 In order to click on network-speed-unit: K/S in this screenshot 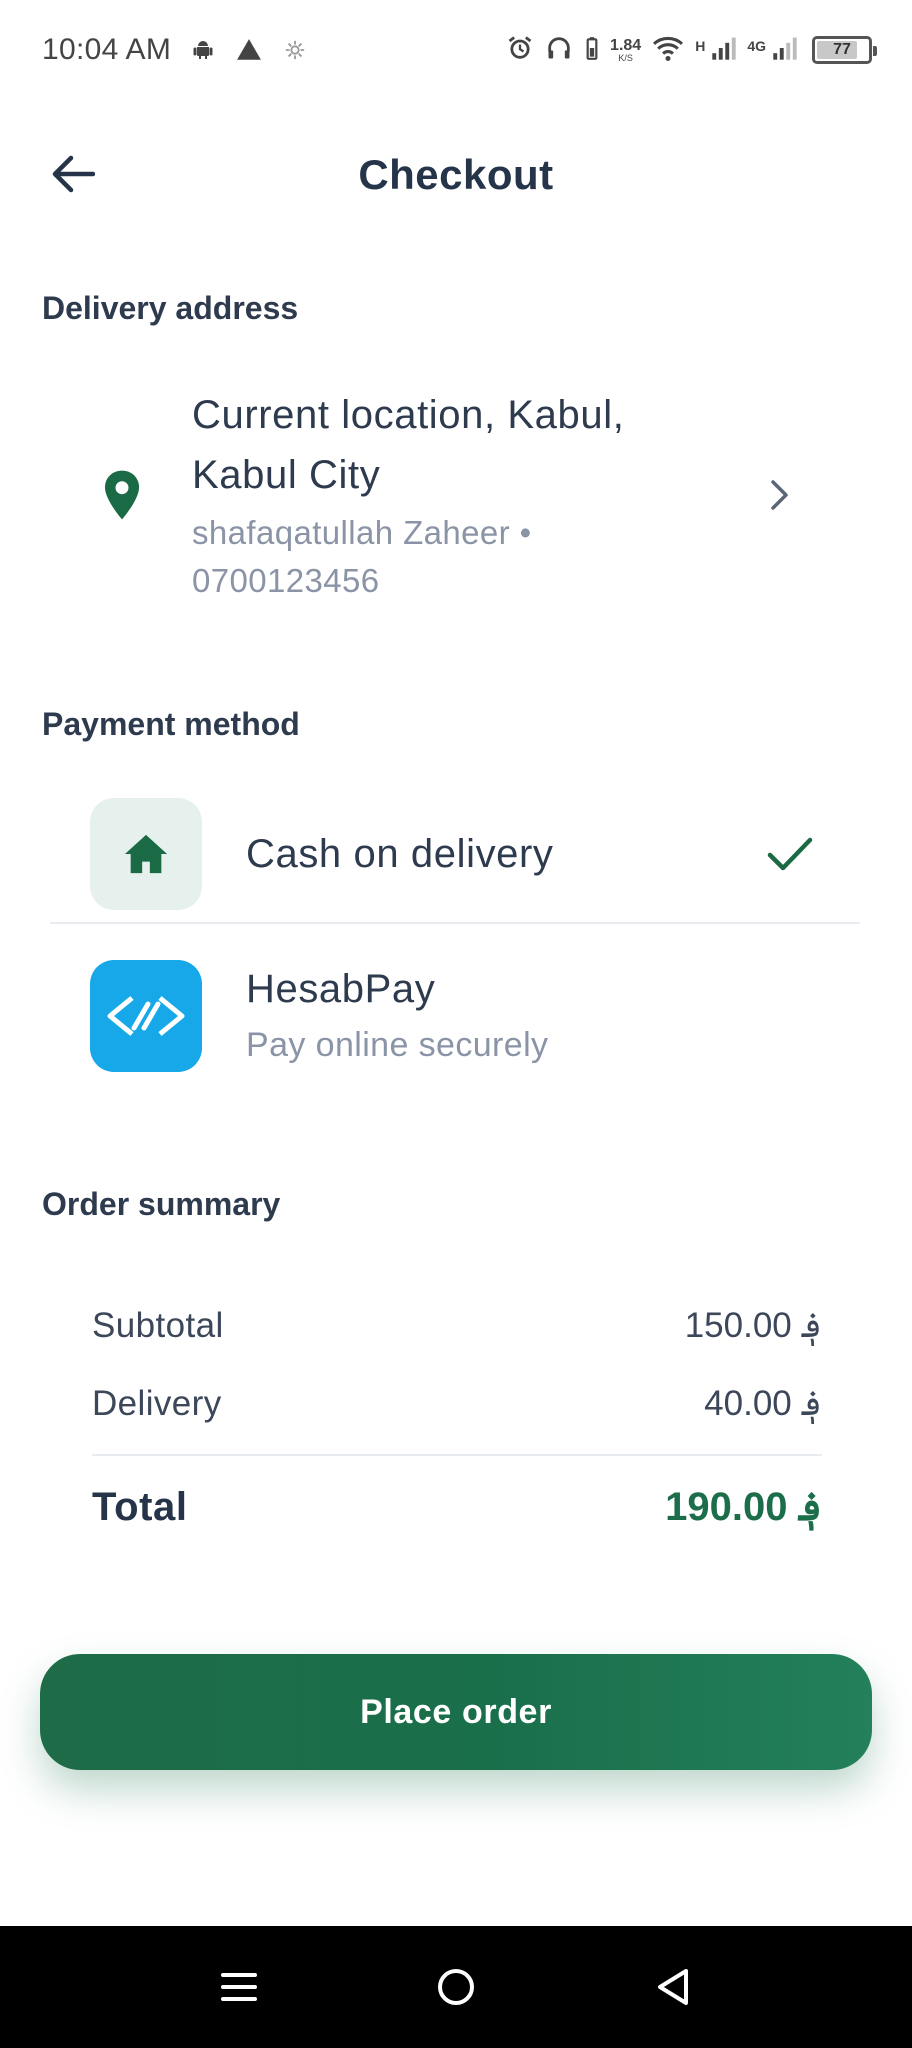, I will do `click(625, 57)`.